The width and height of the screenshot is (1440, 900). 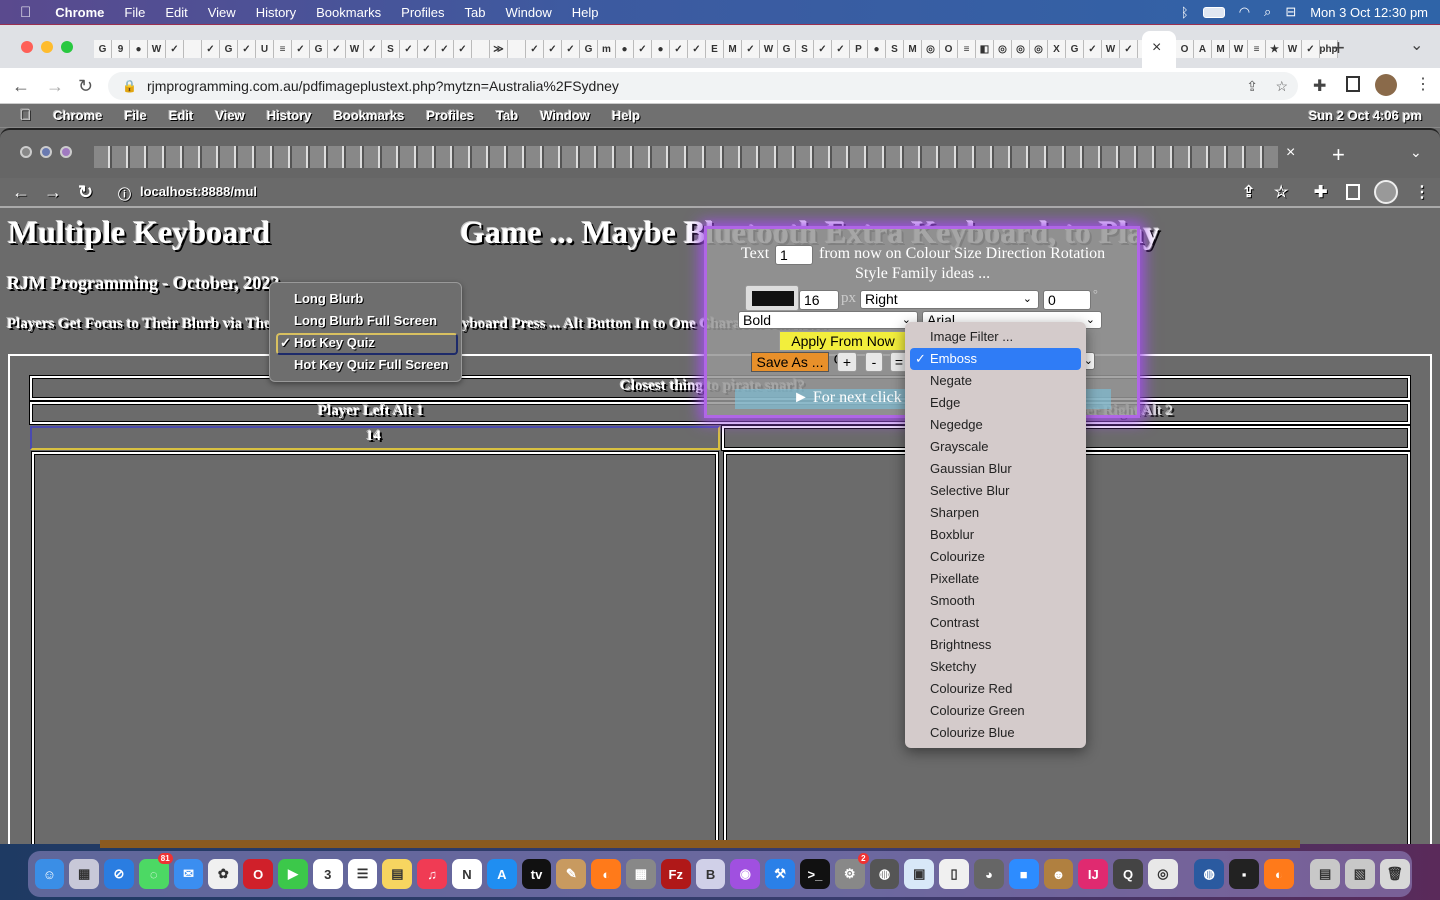 What do you see at coordinates (1163, 874) in the screenshot?
I see `dock-app-chrome: ◎` at bounding box center [1163, 874].